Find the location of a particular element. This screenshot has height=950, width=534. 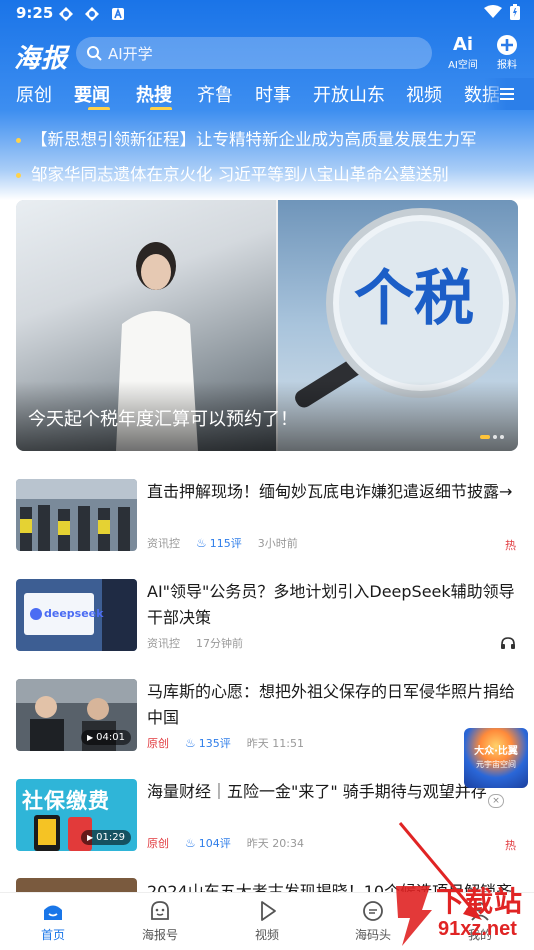

news-meta: 资讯控 ♨ 115评 3小时前 is located at coordinates (222, 543).